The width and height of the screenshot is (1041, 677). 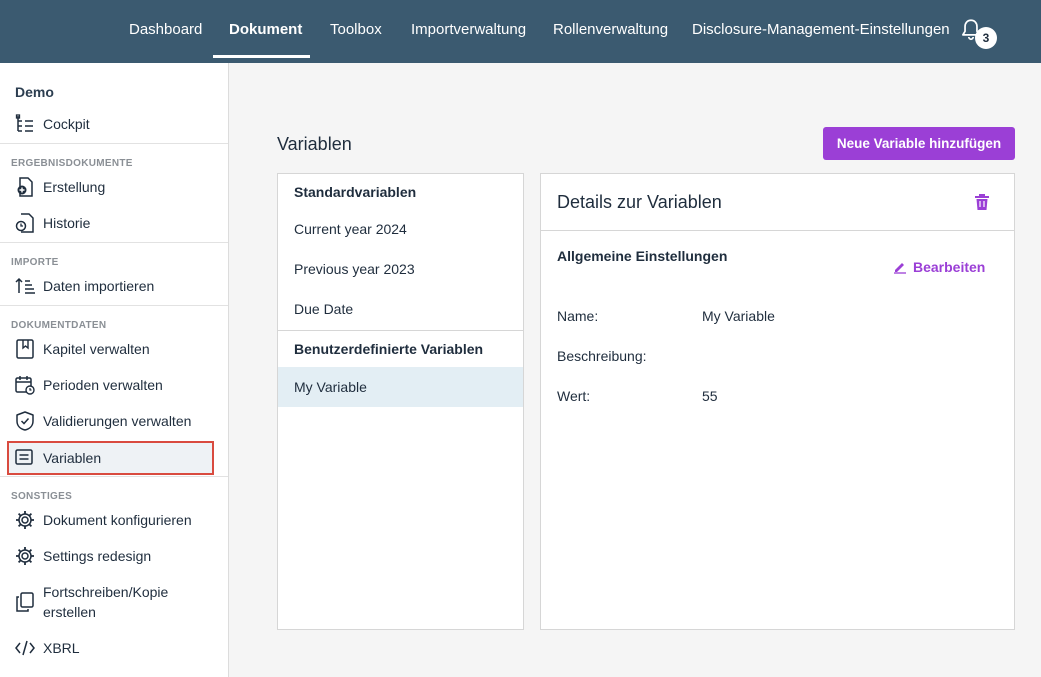 What do you see at coordinates (74, 187) in the screenshot?
I see `sidebar-item-label: Erstellung` at bounding box center [74, 187].